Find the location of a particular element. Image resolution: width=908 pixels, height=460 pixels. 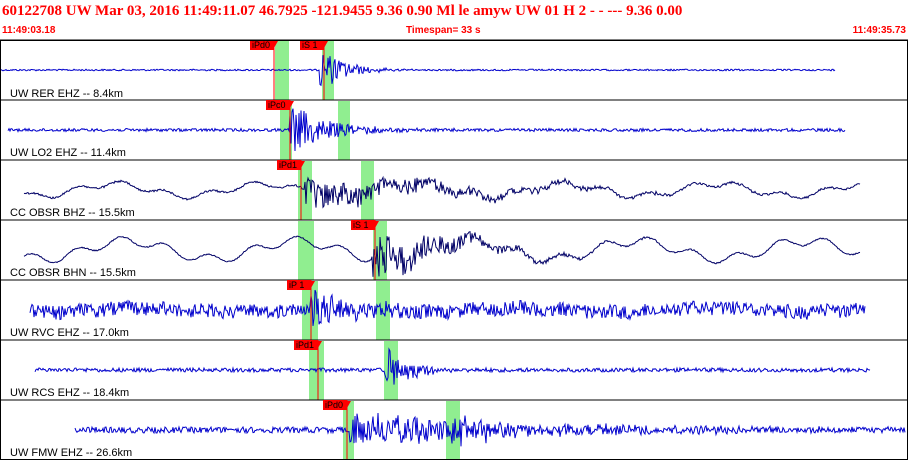

station-label: UW RCS EHZ -- 18.4km is located at coordinates (69, 393).